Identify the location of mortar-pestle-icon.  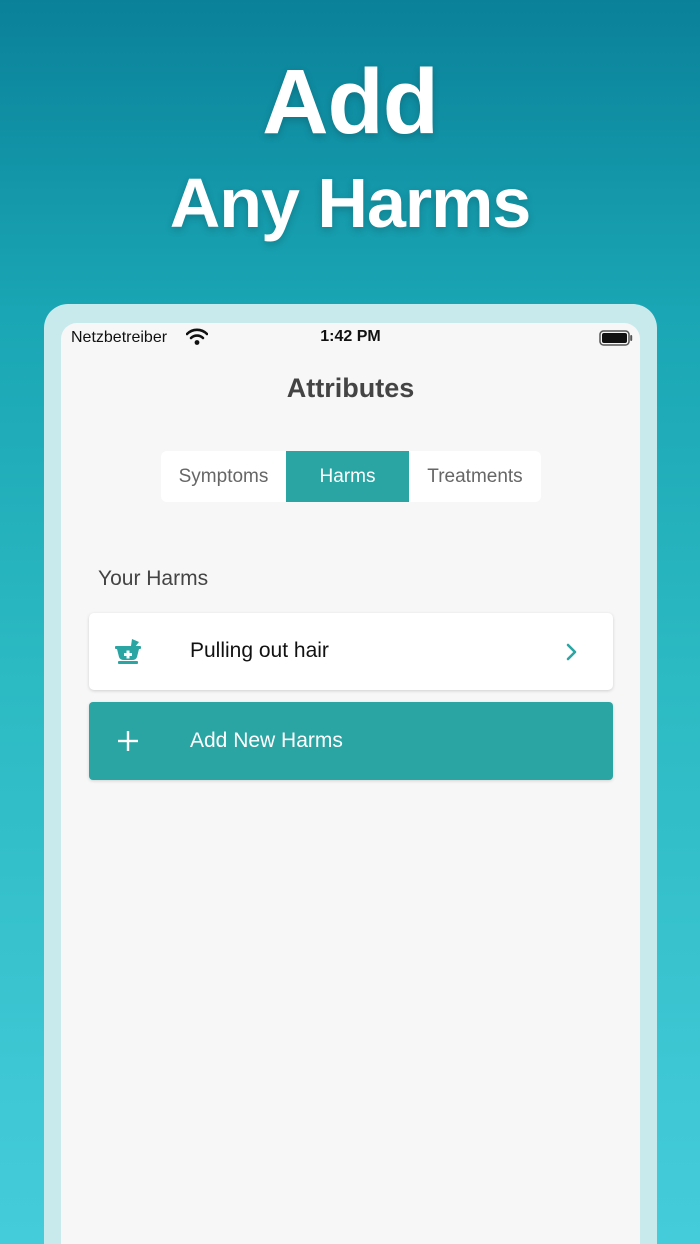
(128, 651).